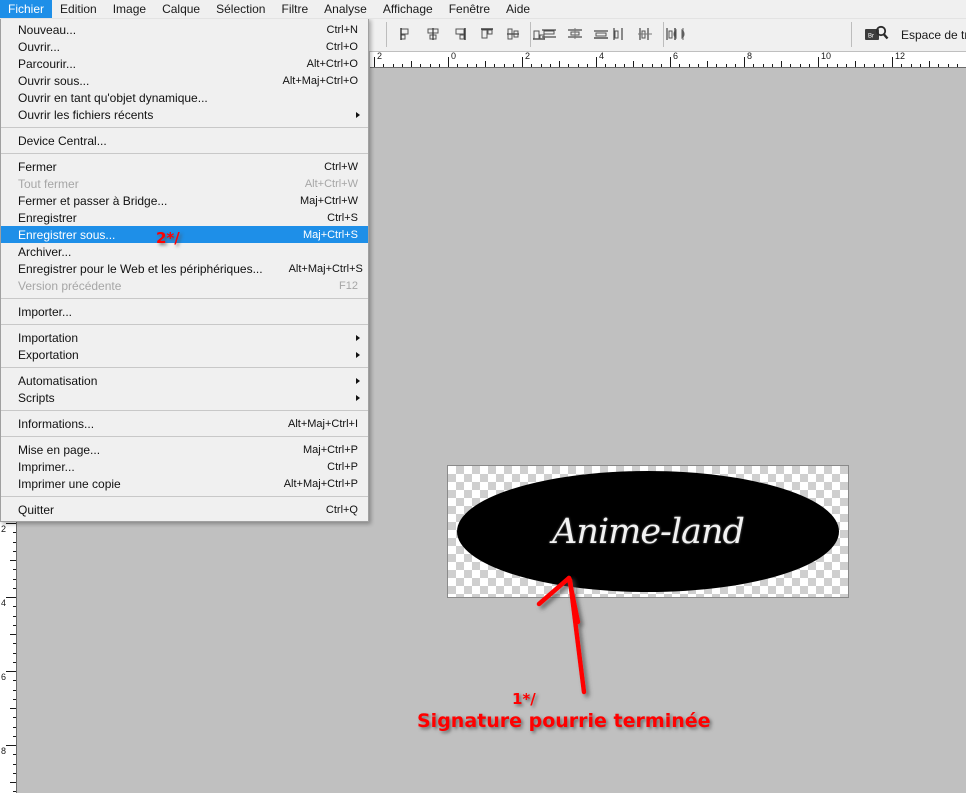 Image resolution: width=966 pixels, height=793 pixels. Describe the element at coordinates (342, 217) in the screenshot. I see `menu-item-shortcut: Ctrl+S` at that location.